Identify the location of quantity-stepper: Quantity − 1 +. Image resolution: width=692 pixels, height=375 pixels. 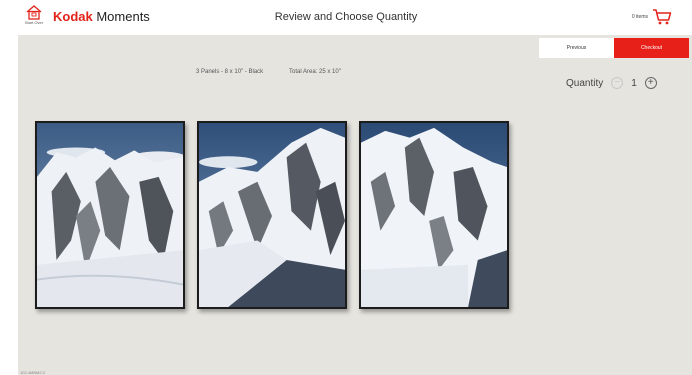
(611, 83).